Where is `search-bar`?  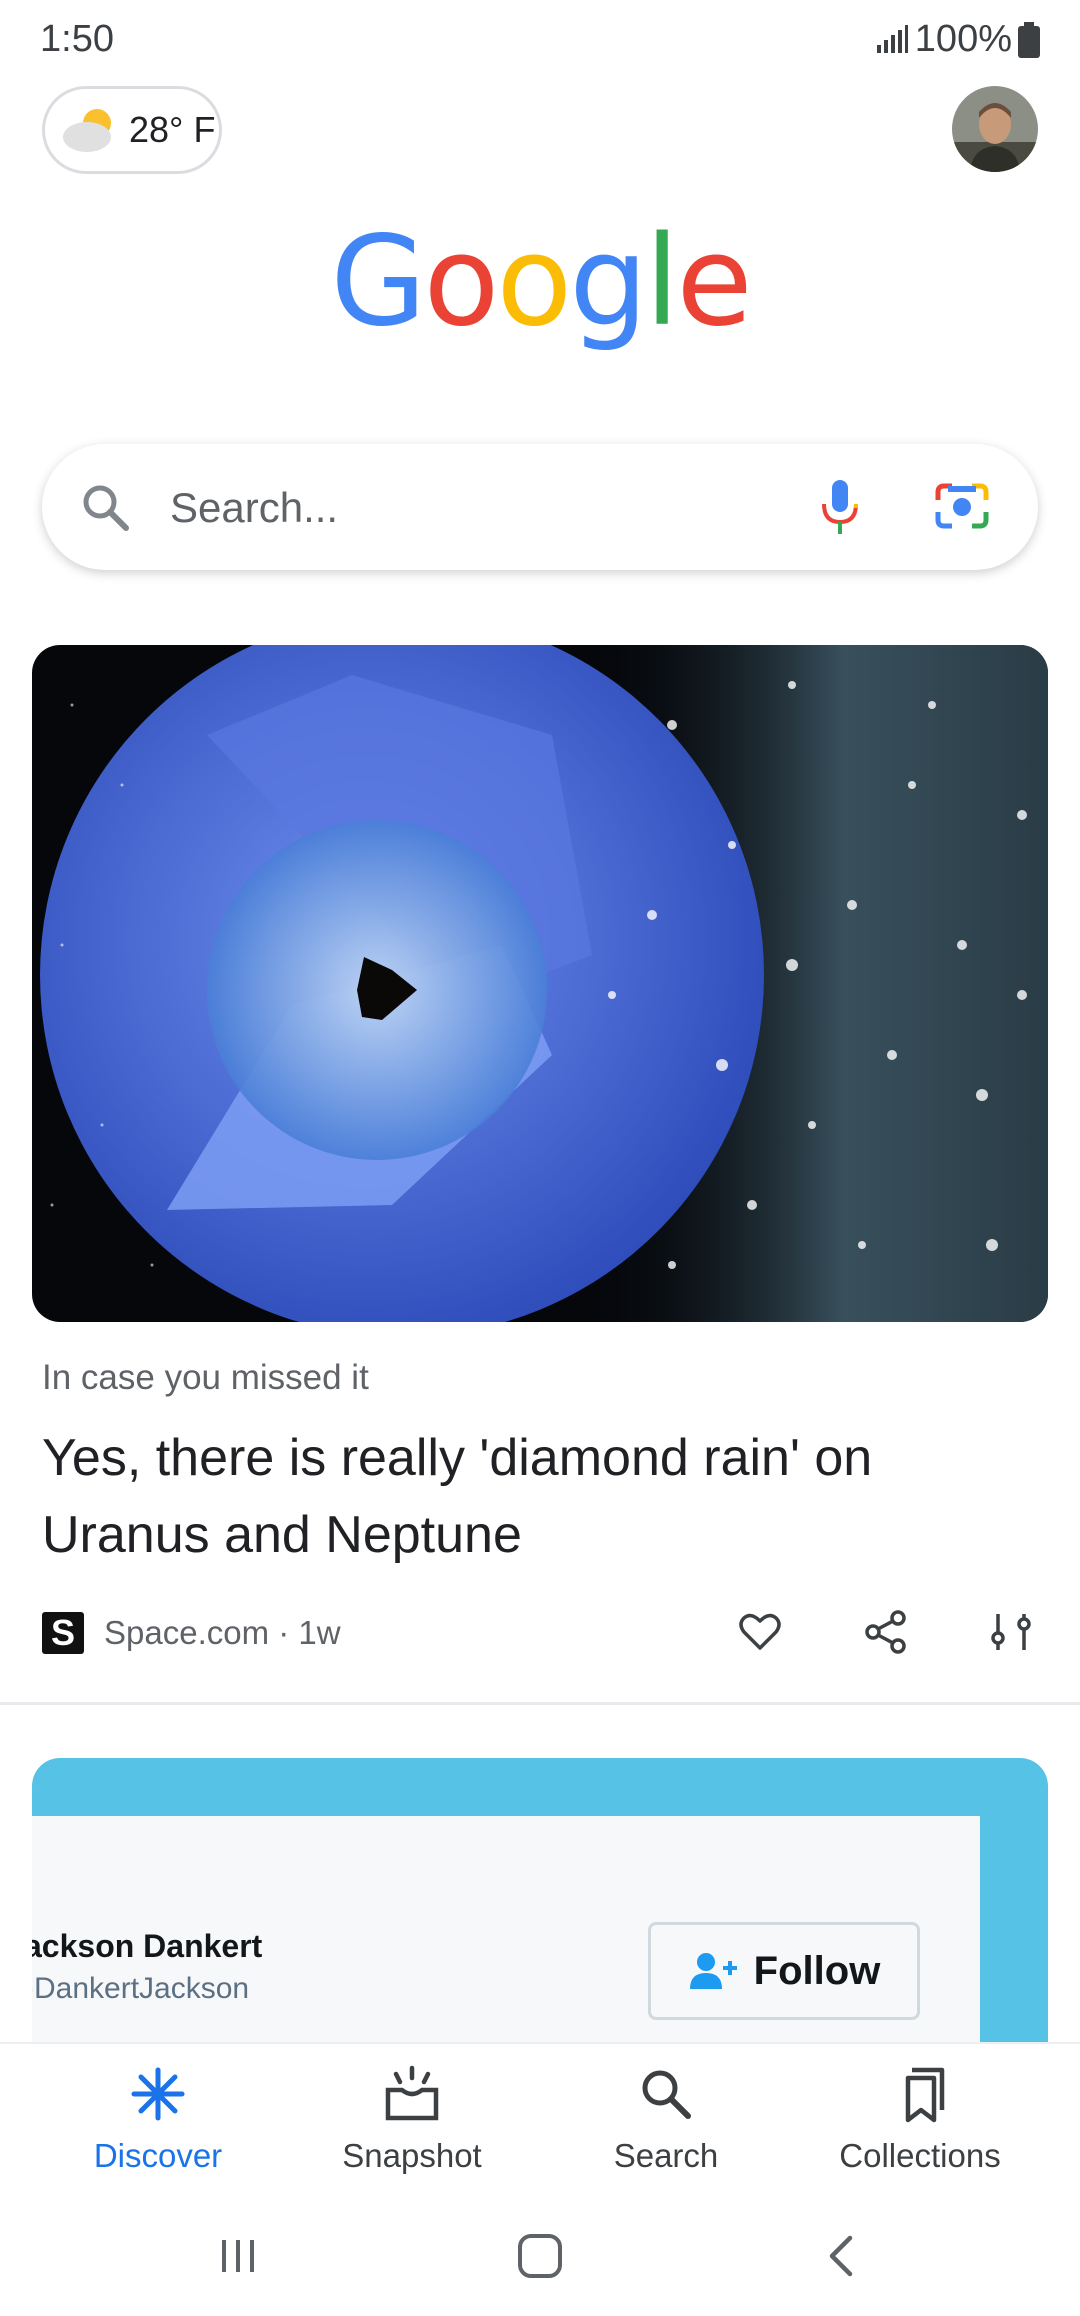
search-bar is located at coordinates (540, 508).